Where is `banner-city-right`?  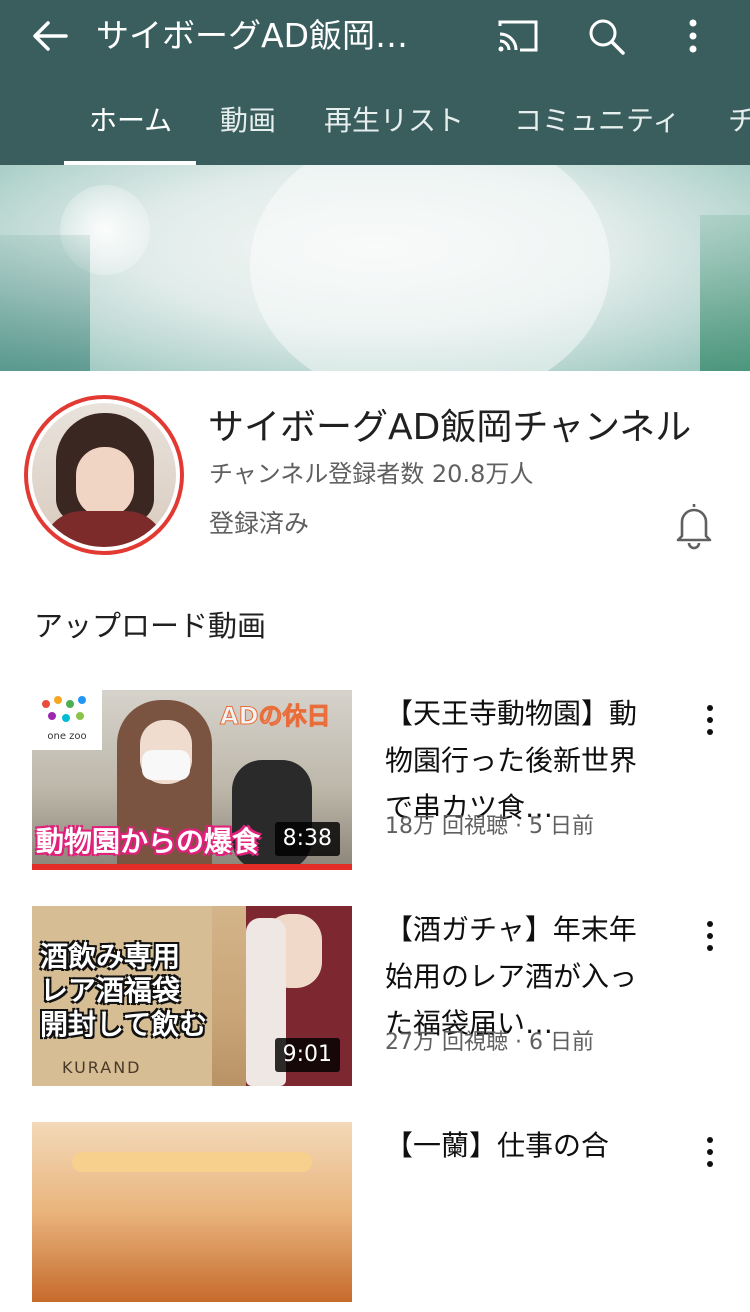 banner-city-right is located at coordinates (725, 293).